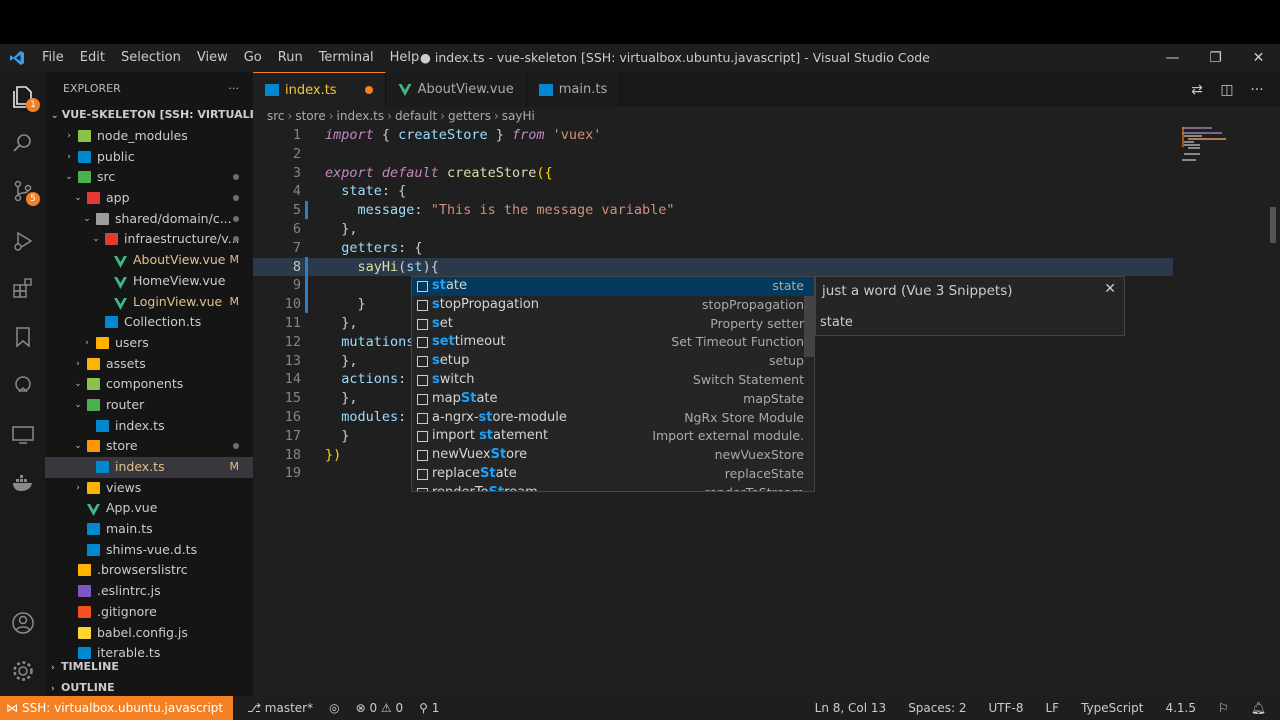 This screenshot has height=720, width=1280. What do you see at coordinates (310, 116) in the screenshot?
I see `breadcrumb-item: store` at bounding box center [310, 116].